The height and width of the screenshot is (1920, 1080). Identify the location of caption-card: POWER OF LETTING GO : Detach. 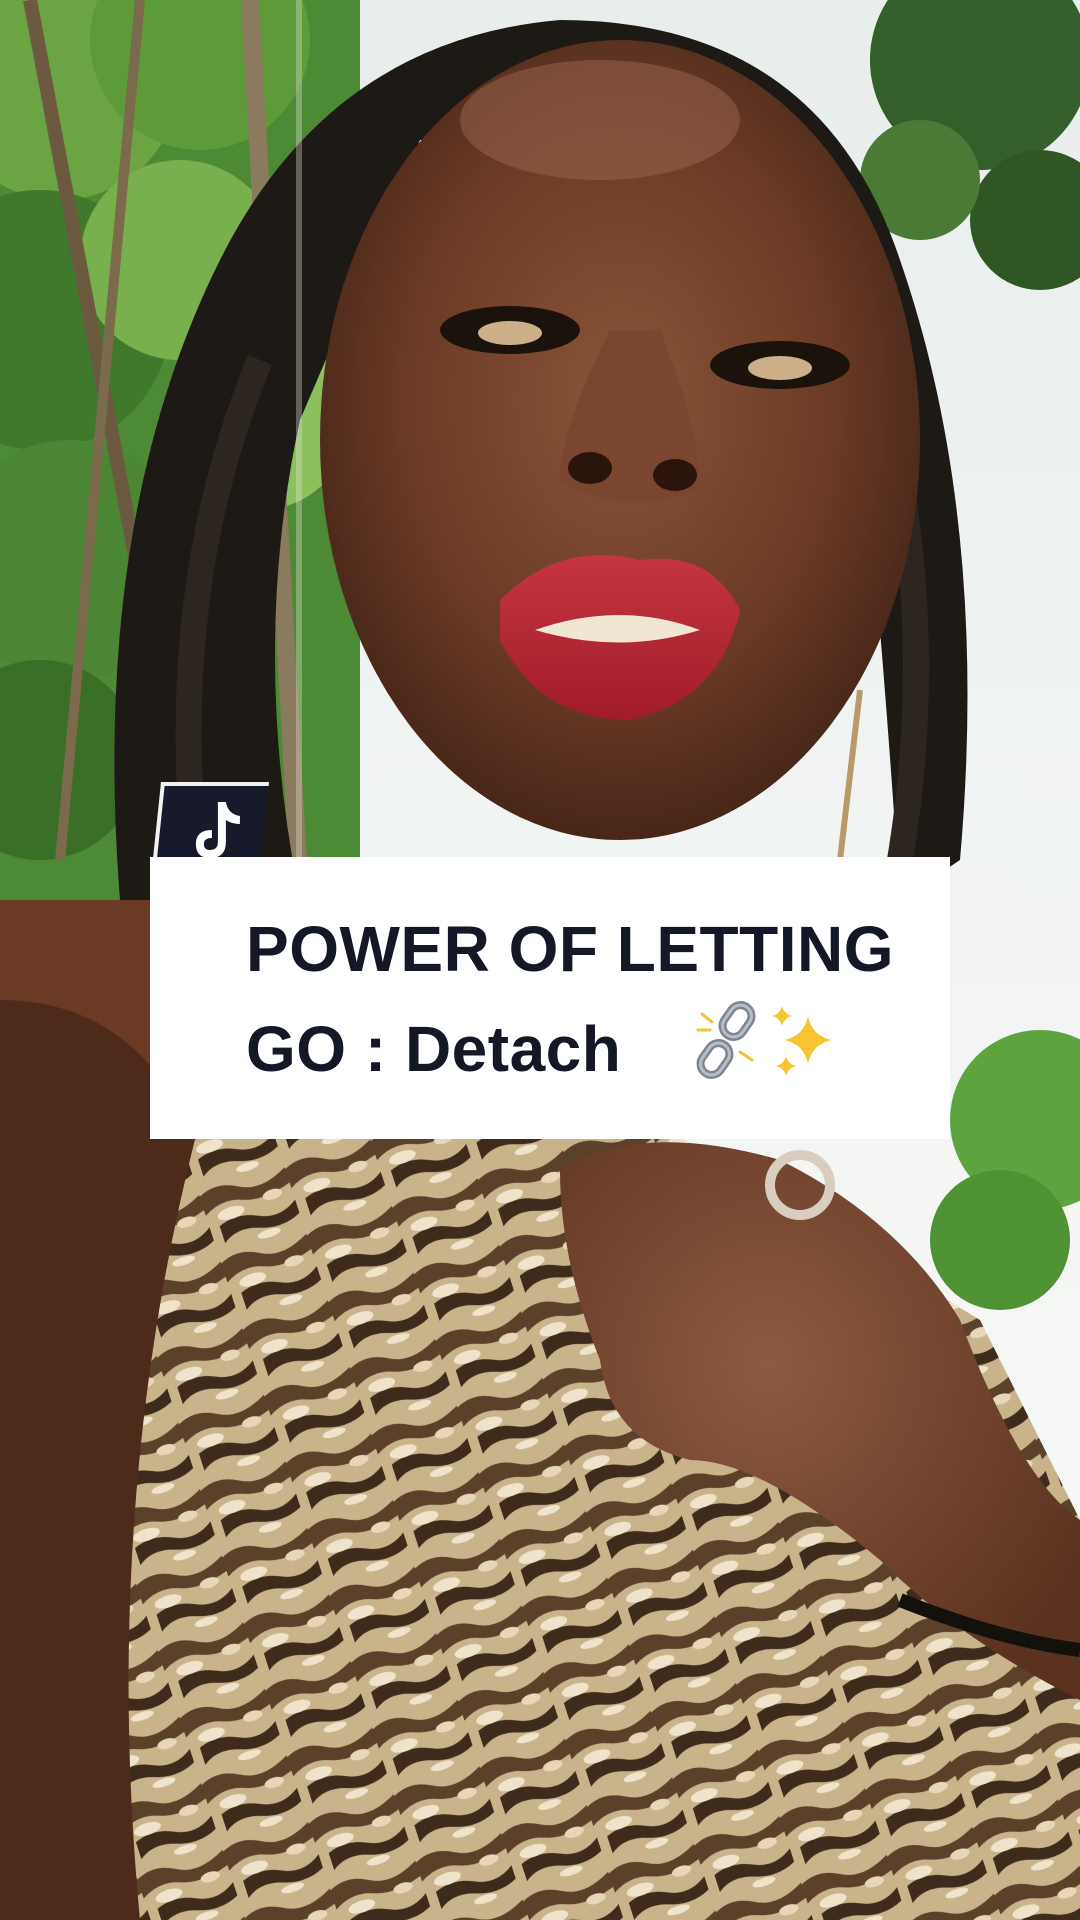
(550, 998).